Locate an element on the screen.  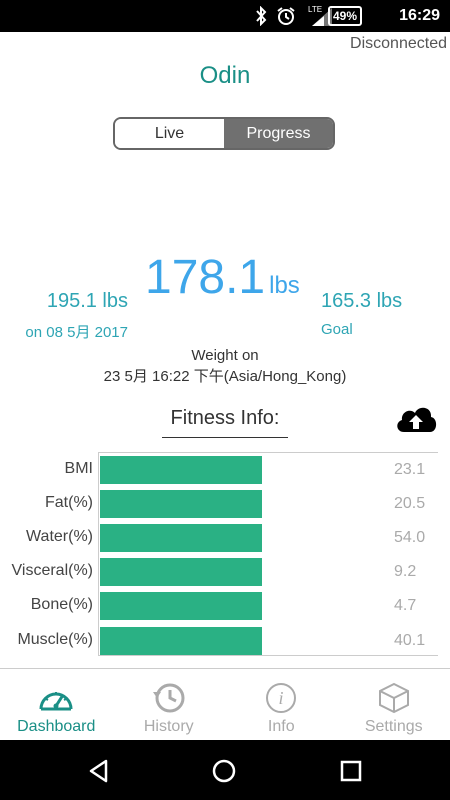
system-nav-bar is located at coordinates (225, 770).